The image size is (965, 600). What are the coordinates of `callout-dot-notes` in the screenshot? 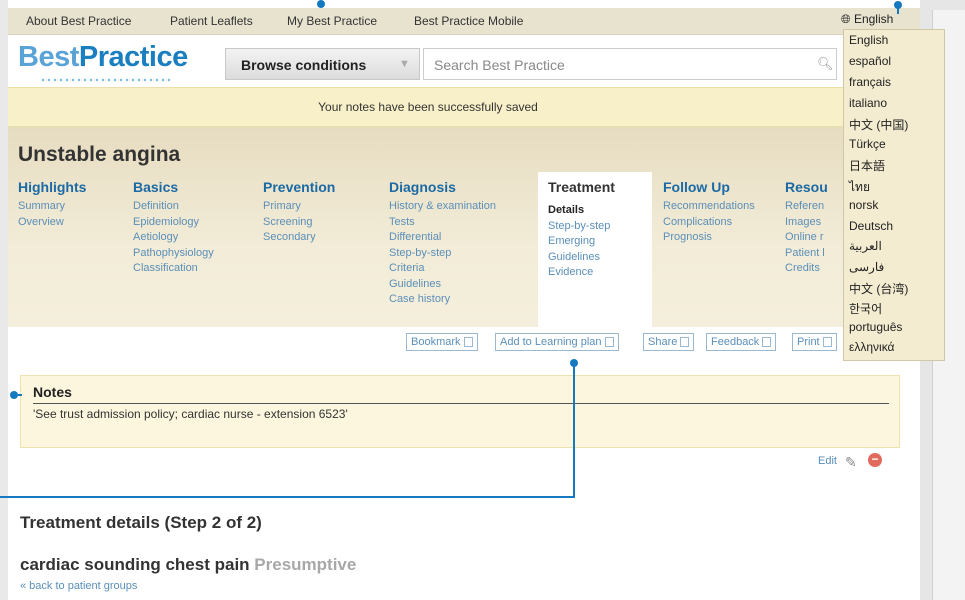 It's located at (14, 395).